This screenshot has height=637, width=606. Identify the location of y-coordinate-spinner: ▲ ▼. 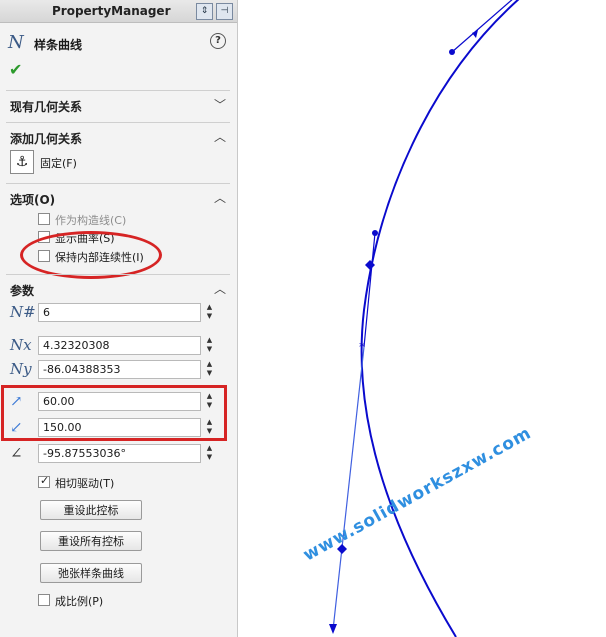
(209, 369).